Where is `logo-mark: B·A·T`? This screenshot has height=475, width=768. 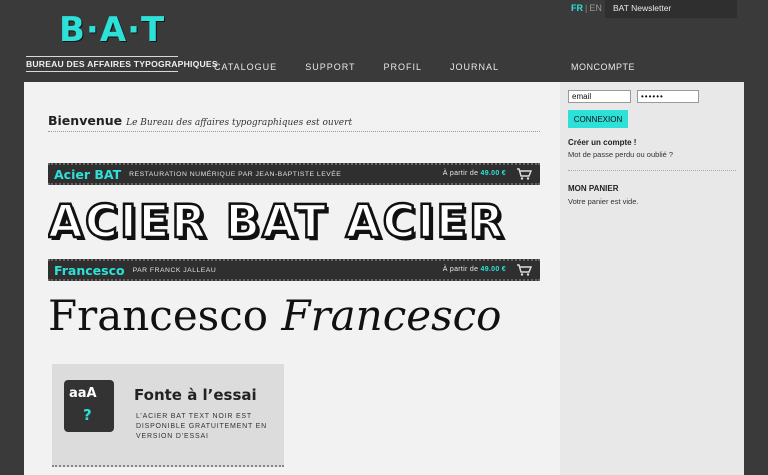 logo-mark: B·A·T is located at coordinates (112, 30).